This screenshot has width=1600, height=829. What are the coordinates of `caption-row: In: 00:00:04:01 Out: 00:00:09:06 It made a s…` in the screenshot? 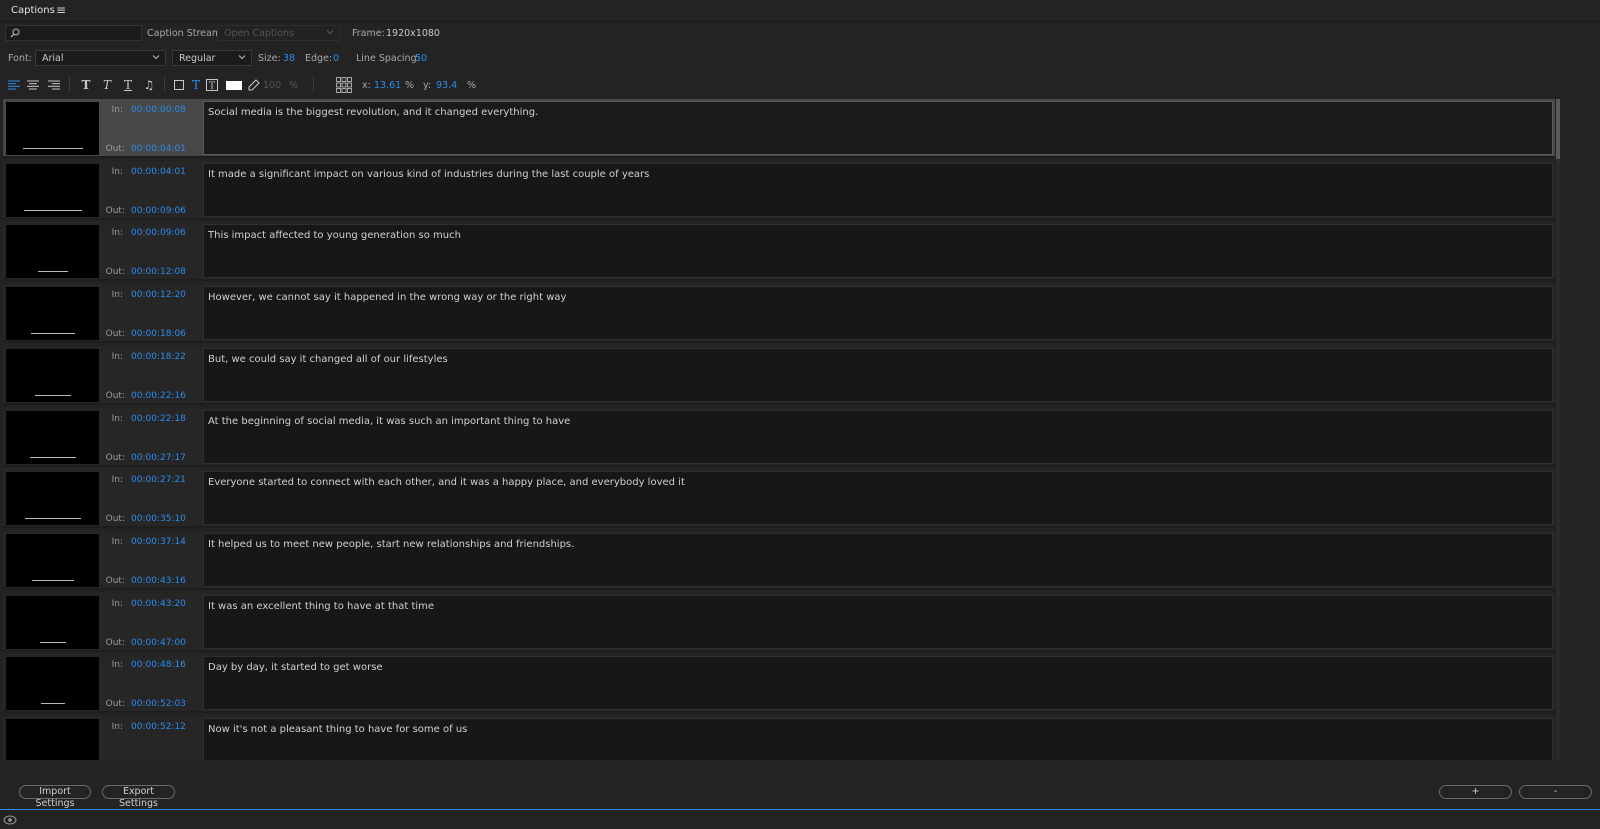 It's located at (779, 190).